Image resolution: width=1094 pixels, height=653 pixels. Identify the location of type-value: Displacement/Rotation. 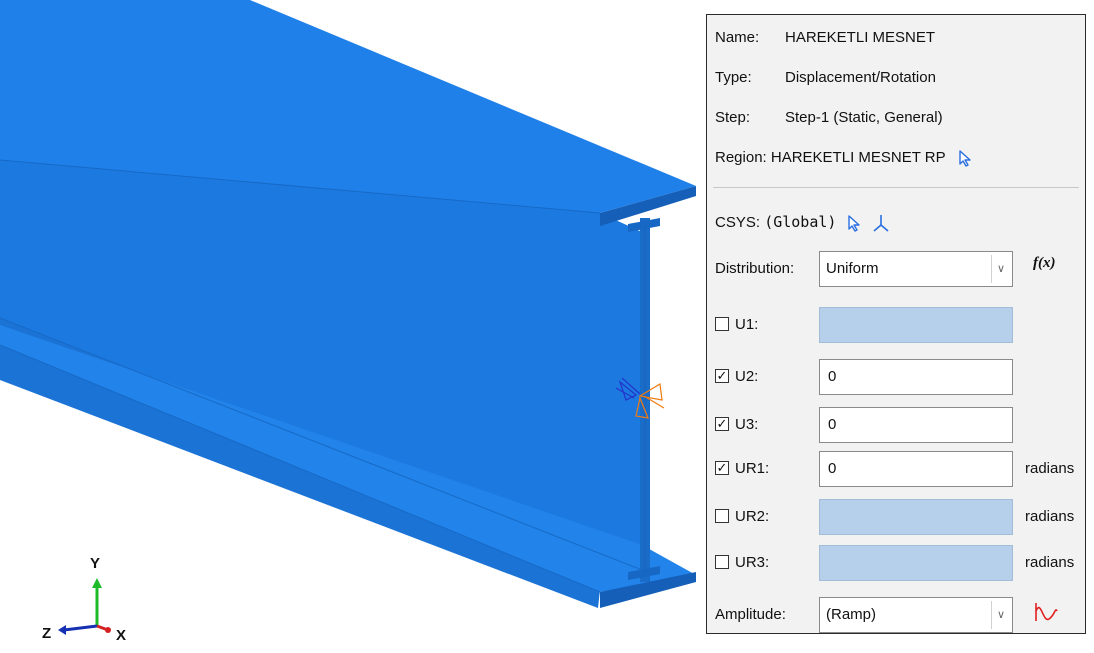
(860, 77).